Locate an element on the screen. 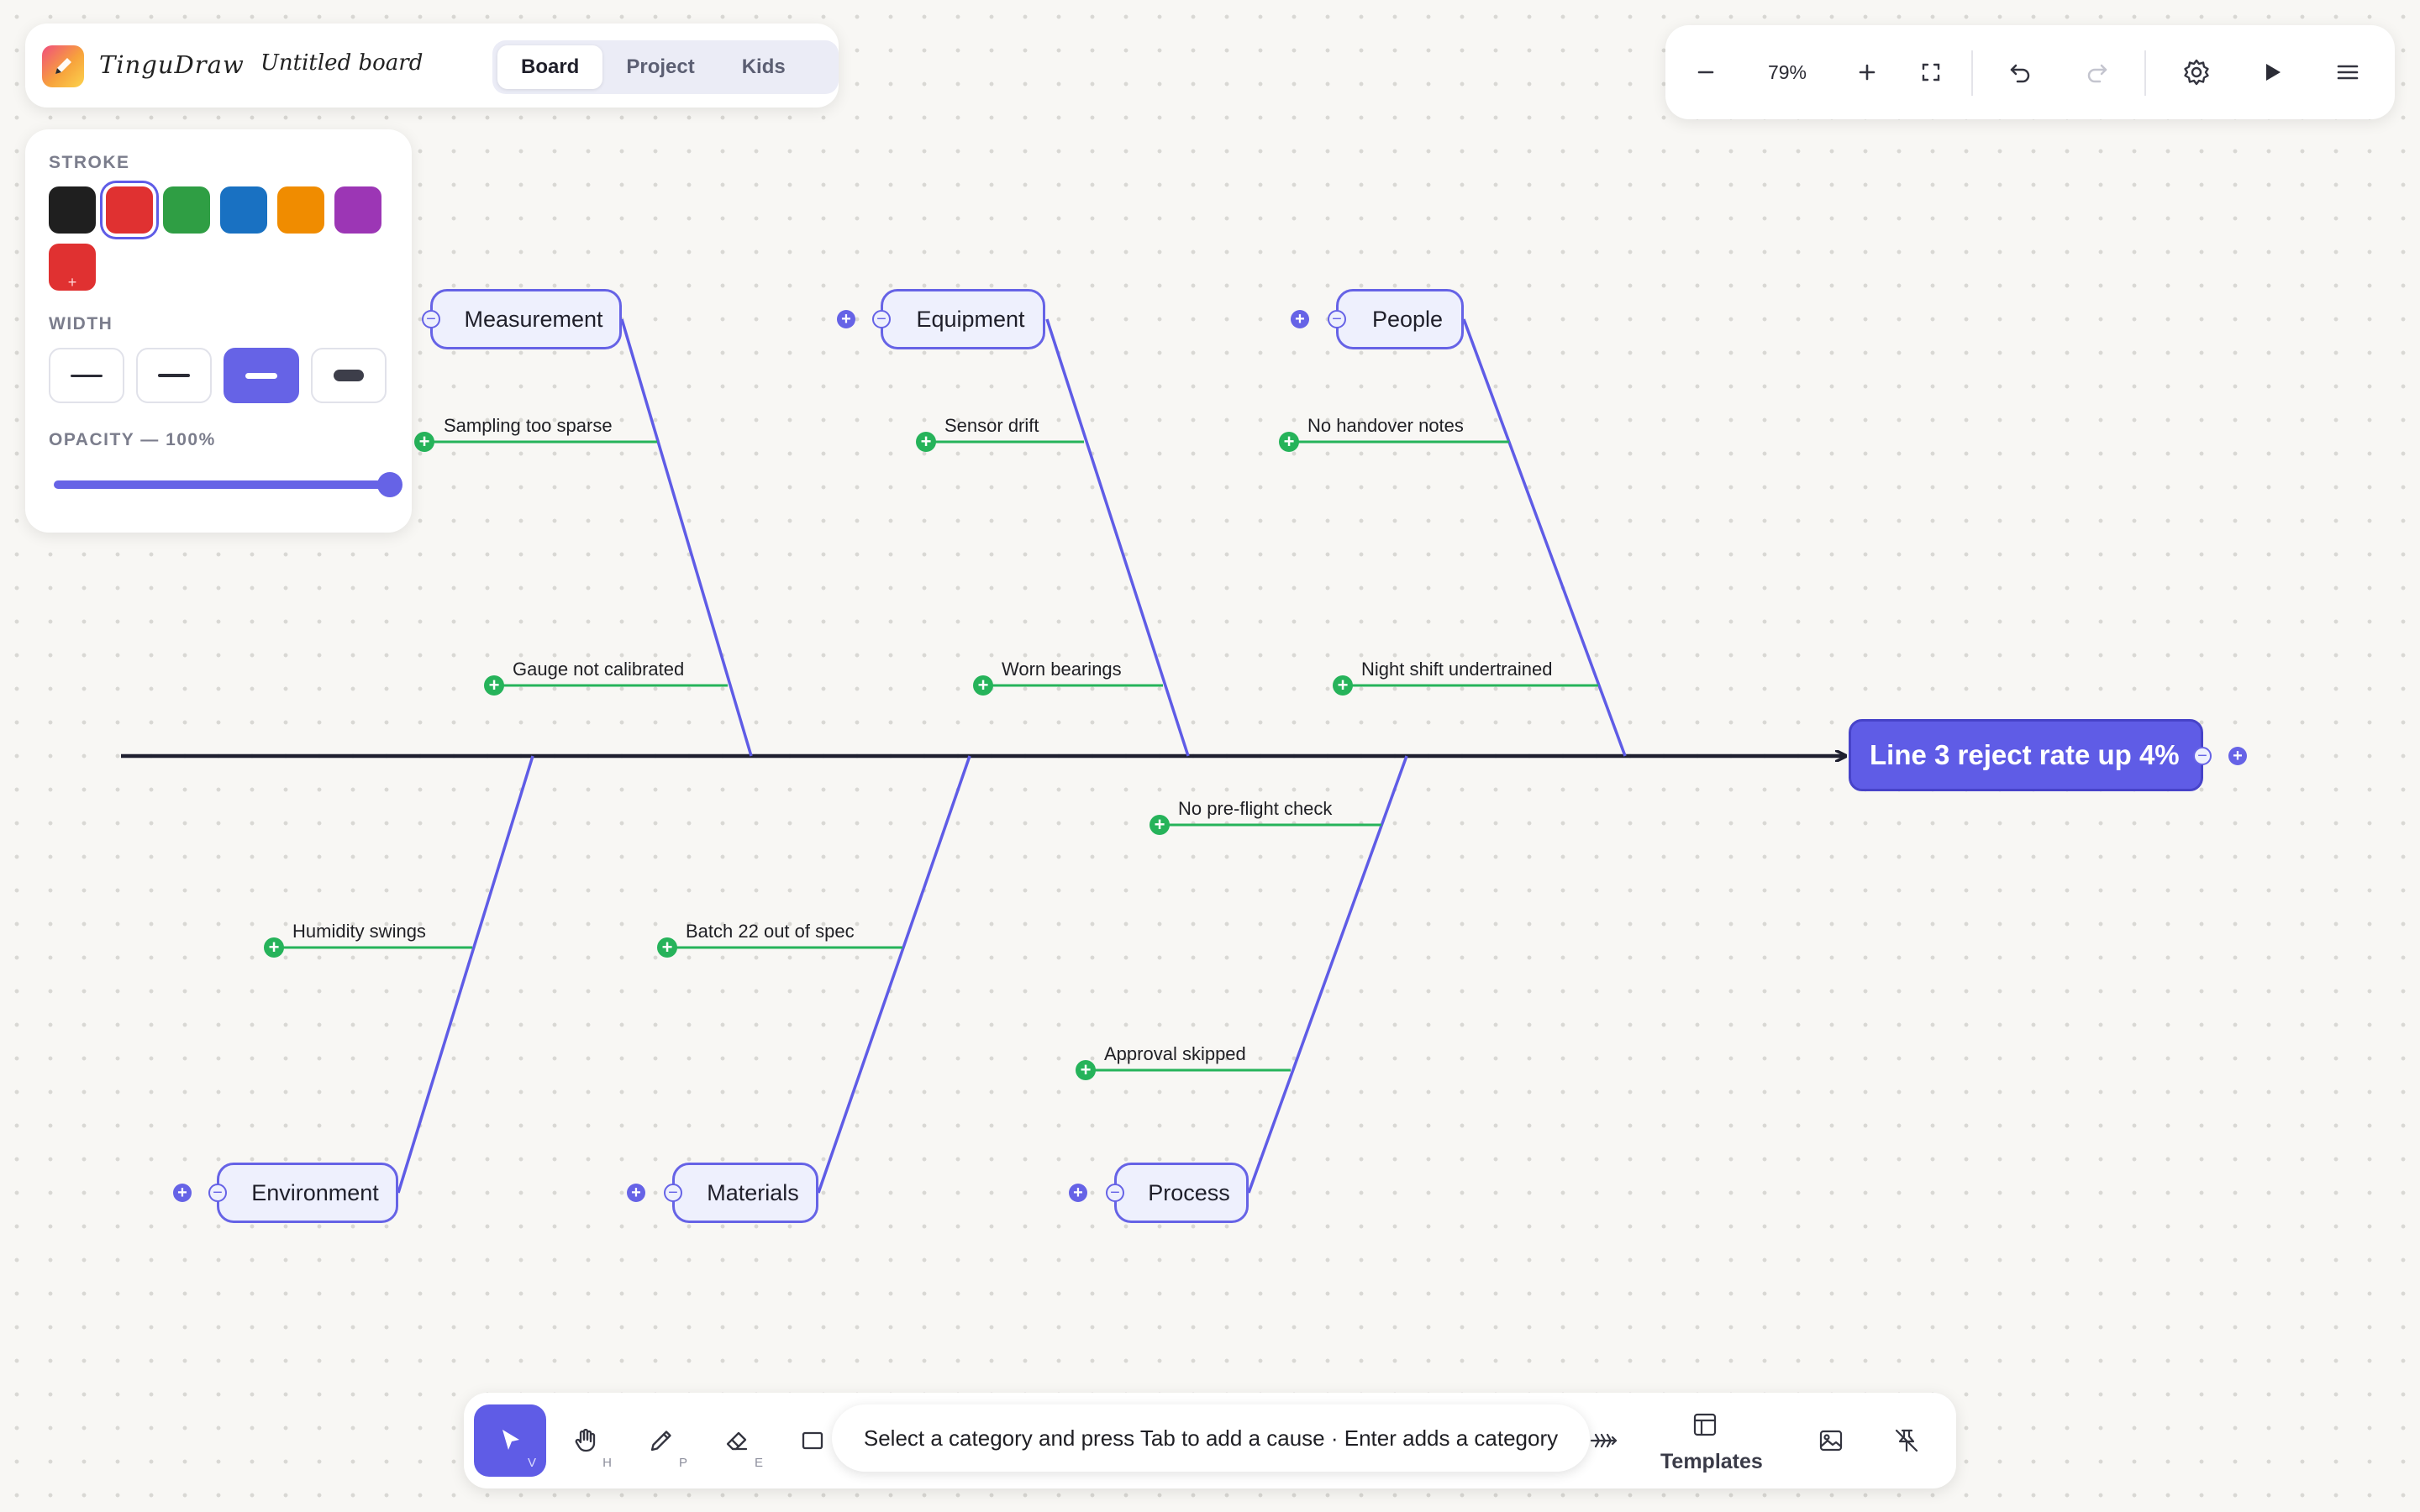  board-title: Untitled board is located at coordinates (341, 63).